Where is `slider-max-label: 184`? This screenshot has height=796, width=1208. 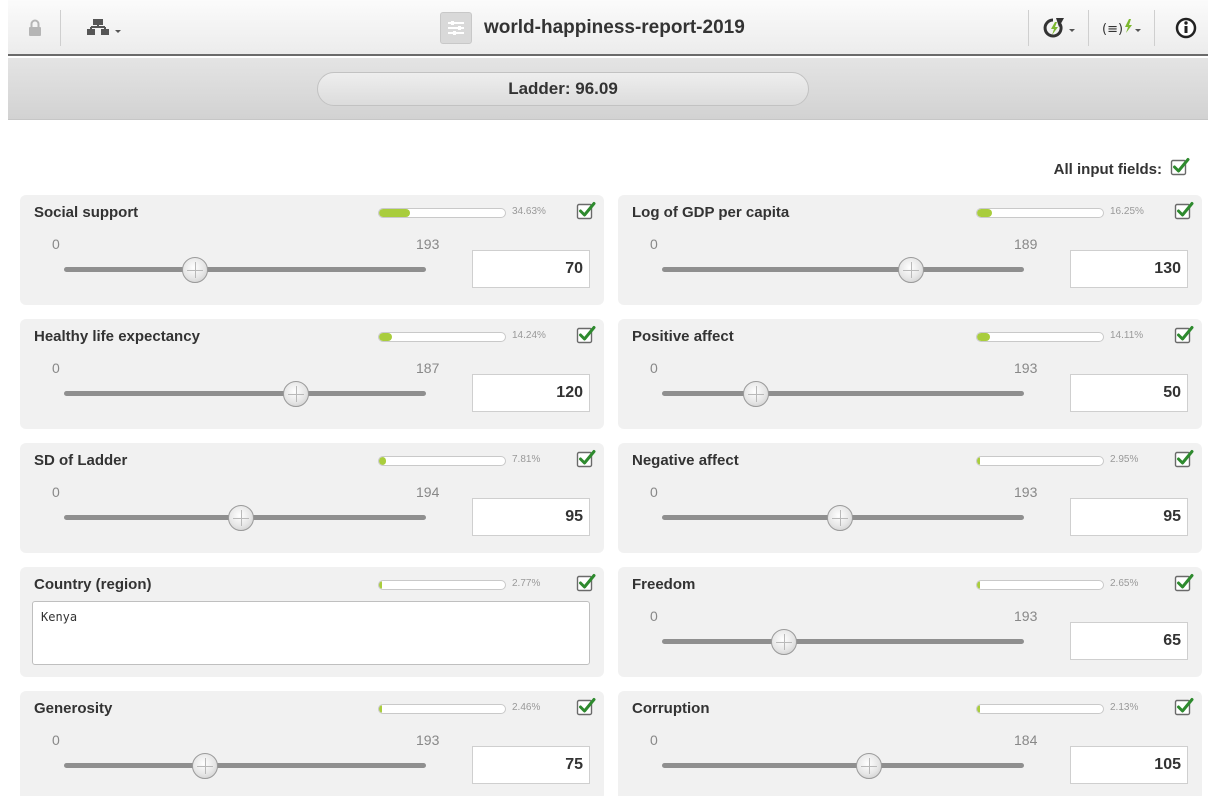
slider-max-label: 184 is located at coordinates (1026, 740).